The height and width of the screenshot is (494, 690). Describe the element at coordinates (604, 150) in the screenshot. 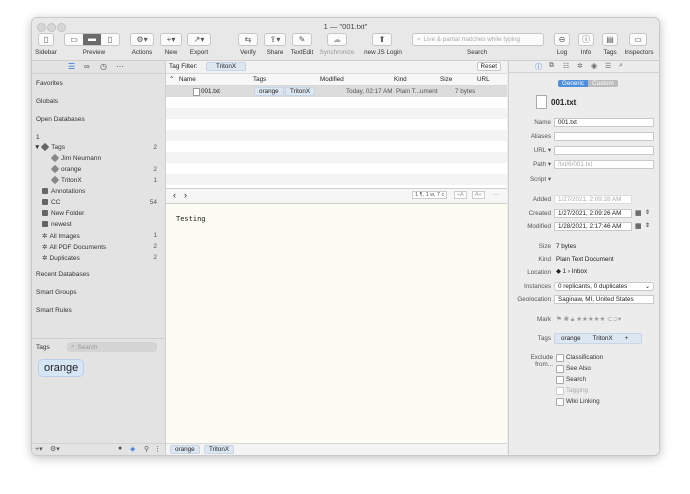

I see `url-field` at that location.